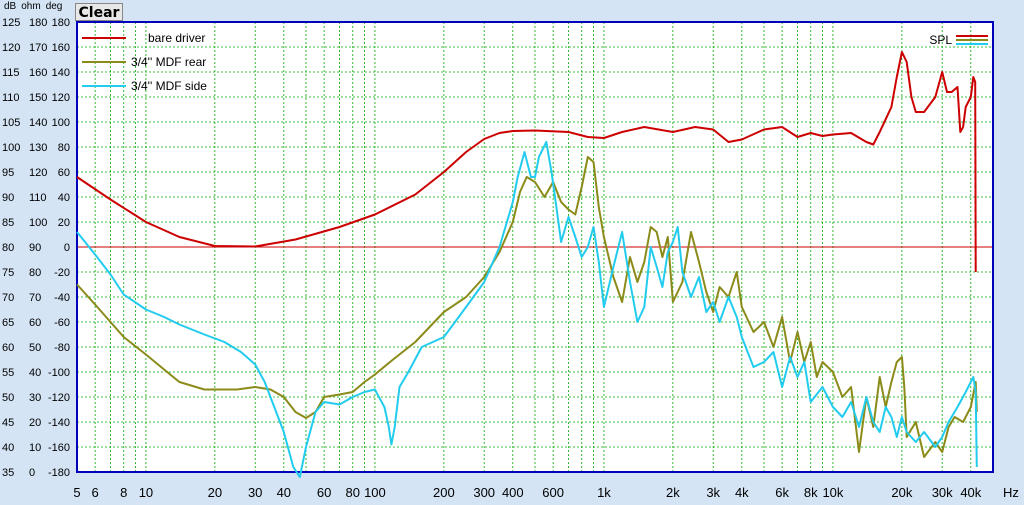  What do you see at coordinates (32, 473) in the screenshot?
I see `y-tick-ohm: 0` at bounding box center [32, 473].